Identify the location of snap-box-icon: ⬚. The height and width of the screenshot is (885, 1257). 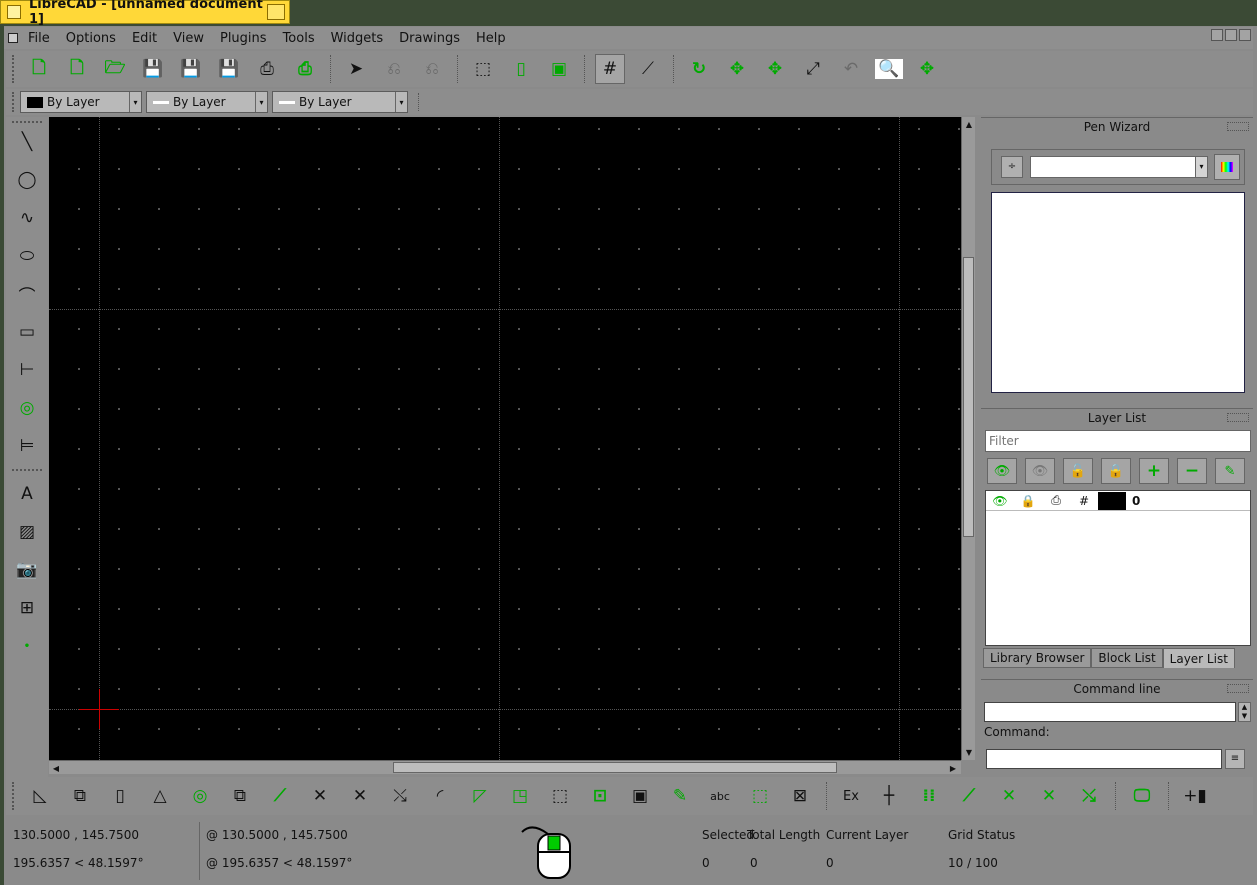
(760, 796).